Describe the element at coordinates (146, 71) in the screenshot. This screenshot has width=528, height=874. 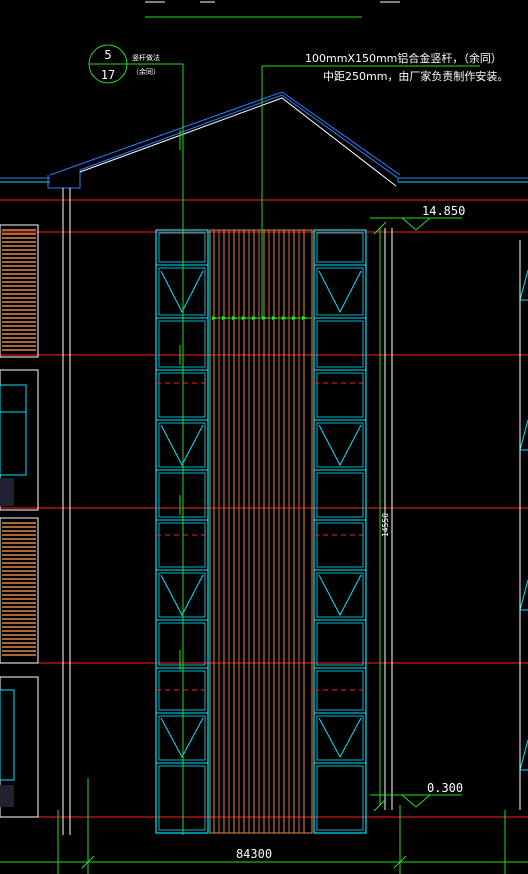
I see `callout-label-2: （余同）` at that location.